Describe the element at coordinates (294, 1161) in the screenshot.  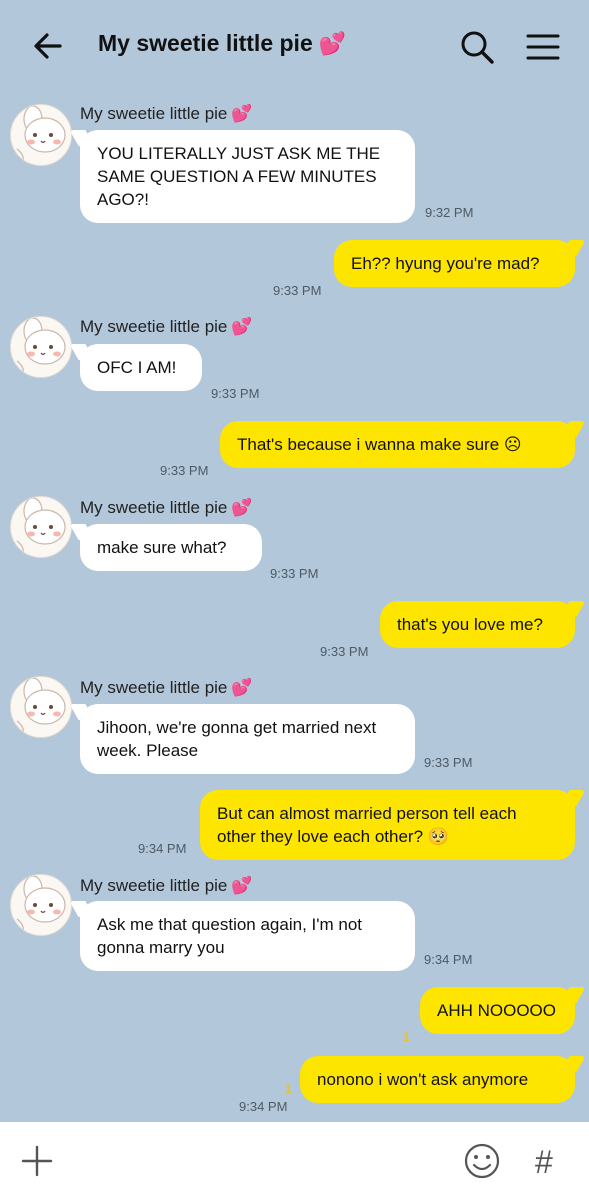
I see `chat-input-bar: #` at that location.